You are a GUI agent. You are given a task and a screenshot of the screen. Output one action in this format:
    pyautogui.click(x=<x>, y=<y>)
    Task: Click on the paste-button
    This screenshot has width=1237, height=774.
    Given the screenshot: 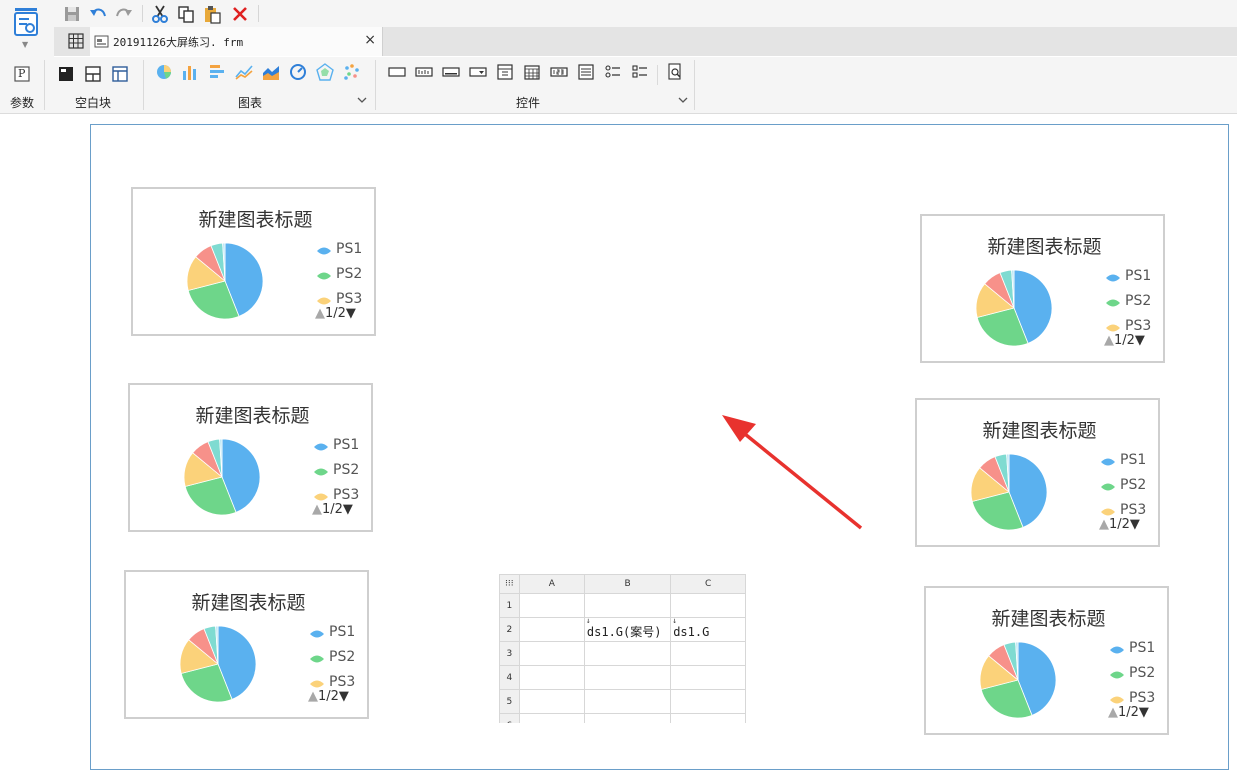 What is the action you would take?
    pyautogui.click(x=212, y=14)
    